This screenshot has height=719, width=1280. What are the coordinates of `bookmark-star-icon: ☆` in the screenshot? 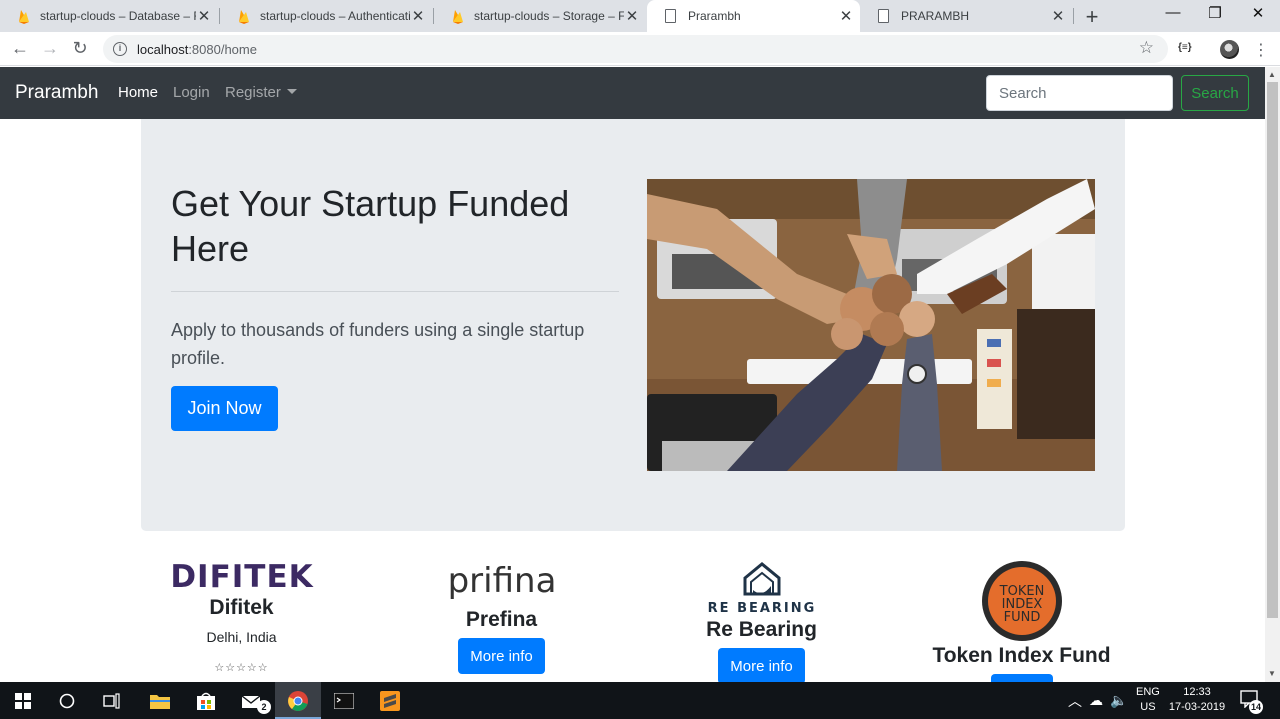 It's located at (1146, 48).